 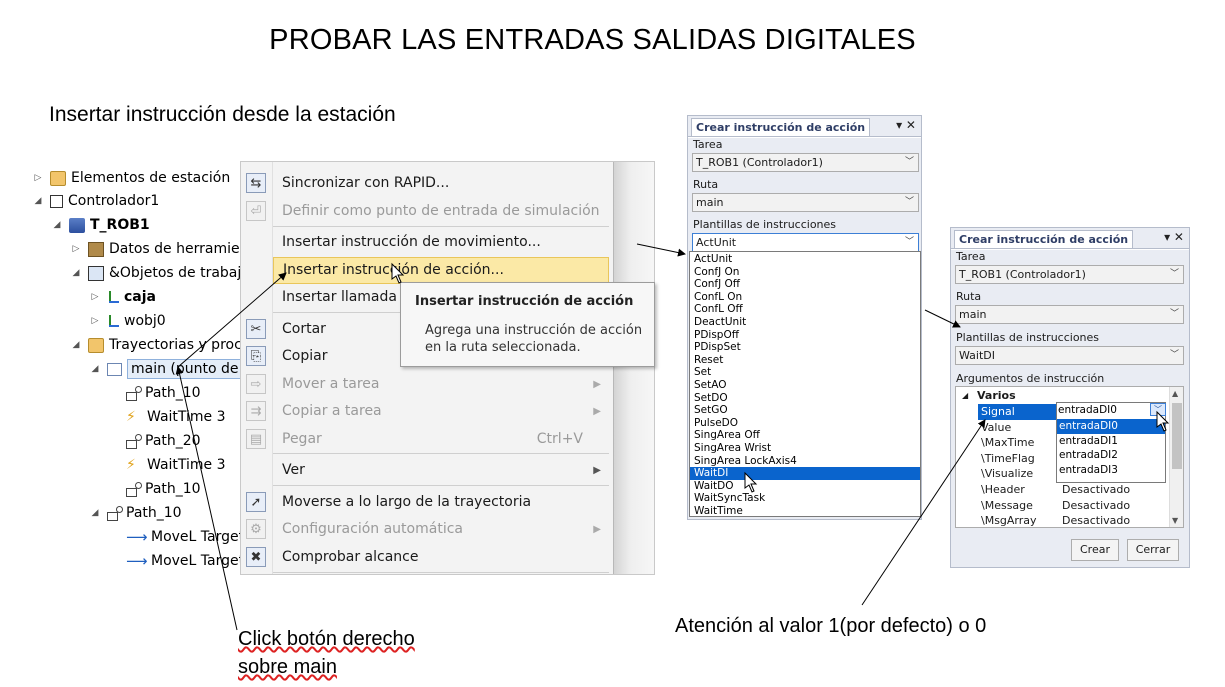 What do you see at coordinates (923, 512) in the screenshot?
I see `arrow-to-value-row` at bounding box center [923, 512].